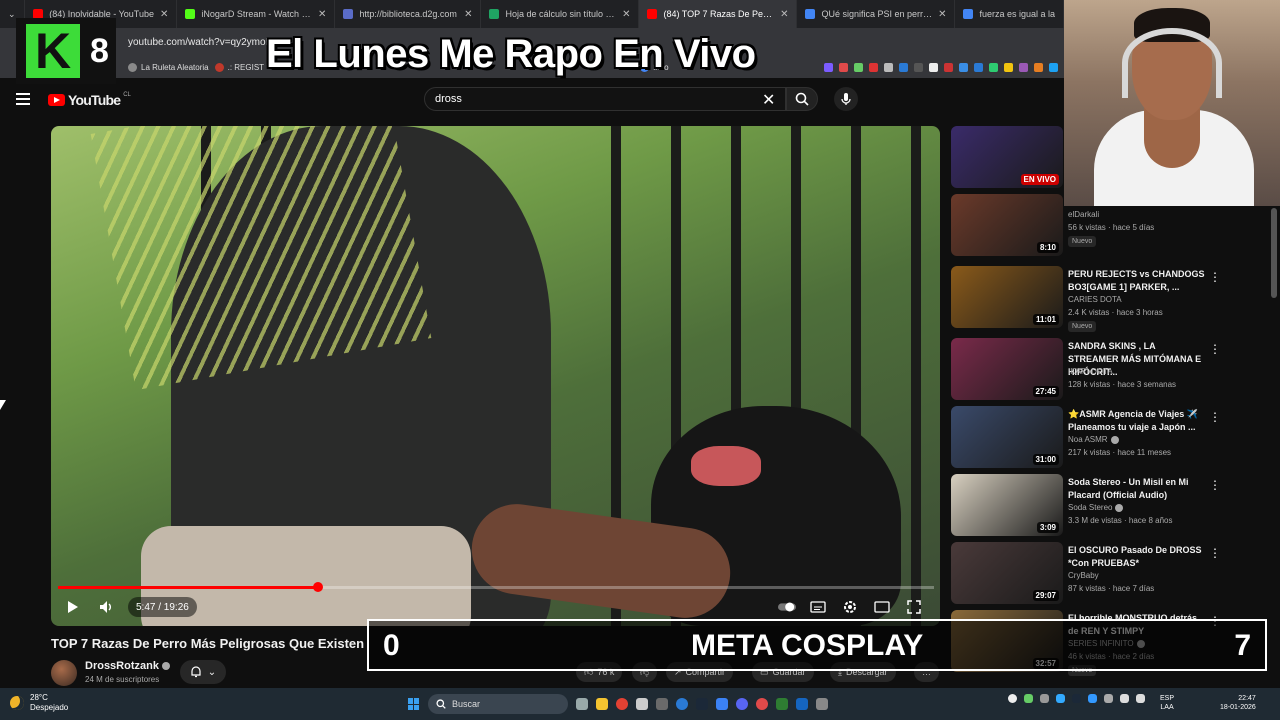  What do you see at coordinates (168, 67) in the screenshot?
I see `bookmark-item: La Ruleta Aleatoria` at bounding box center [168, 67].